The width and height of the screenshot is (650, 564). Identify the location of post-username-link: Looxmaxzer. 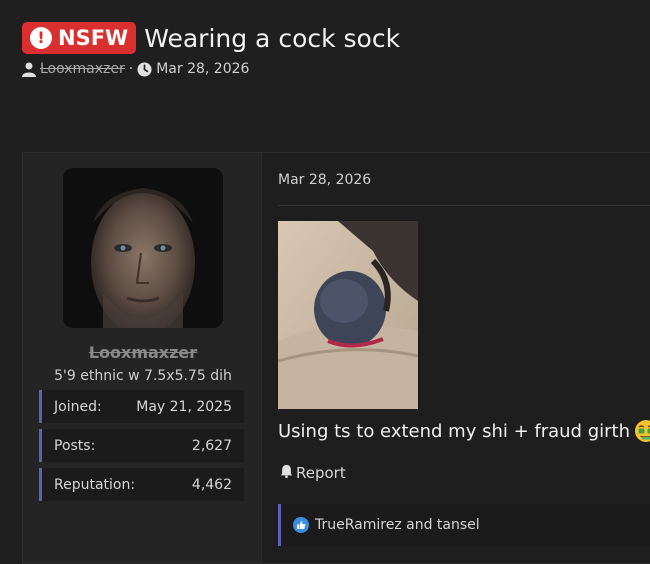
(143, 352).